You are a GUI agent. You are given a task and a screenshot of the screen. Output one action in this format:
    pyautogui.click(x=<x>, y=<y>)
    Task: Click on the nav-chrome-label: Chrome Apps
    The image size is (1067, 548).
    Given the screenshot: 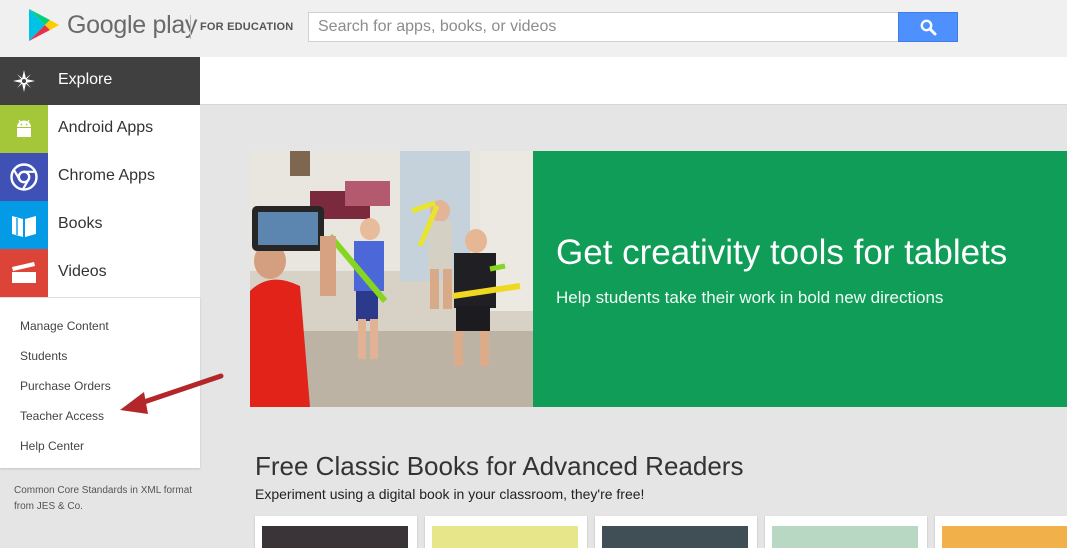 What is the action you would take?
    pyautogui.click(x=106, y=175)
    